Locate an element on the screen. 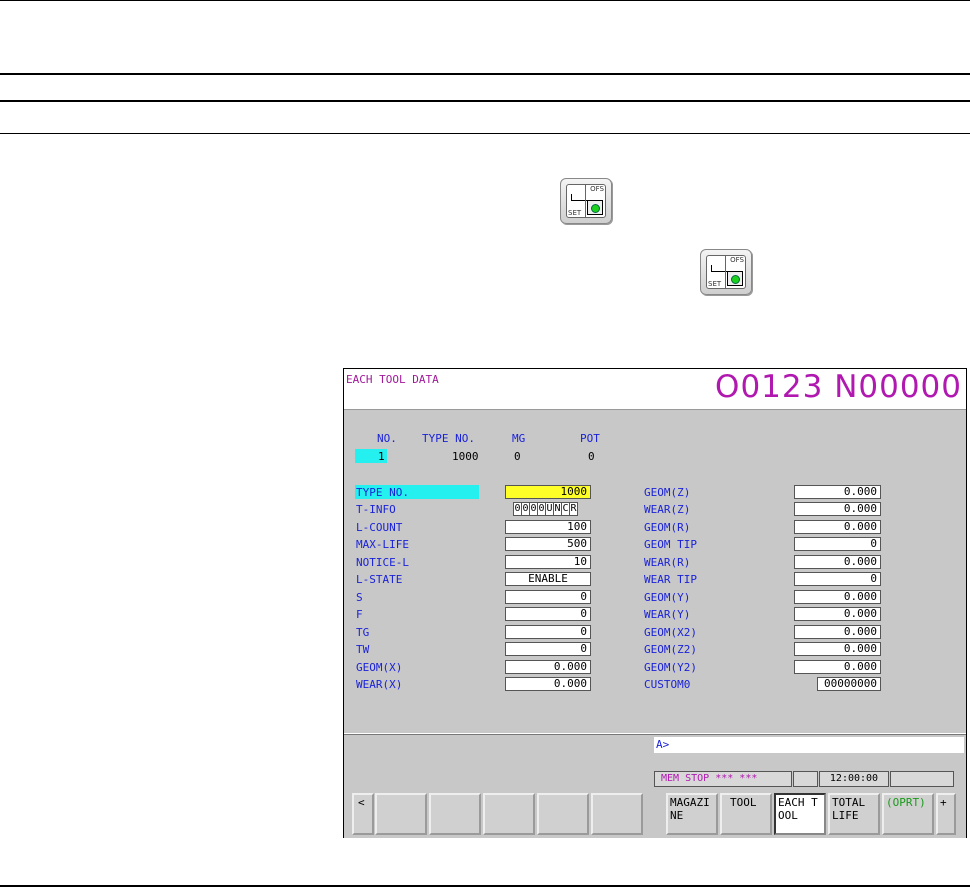 Image resolution: width=970 pixels, height=889 pixels. mode-text: MEM is located at coordinates (670, 778).